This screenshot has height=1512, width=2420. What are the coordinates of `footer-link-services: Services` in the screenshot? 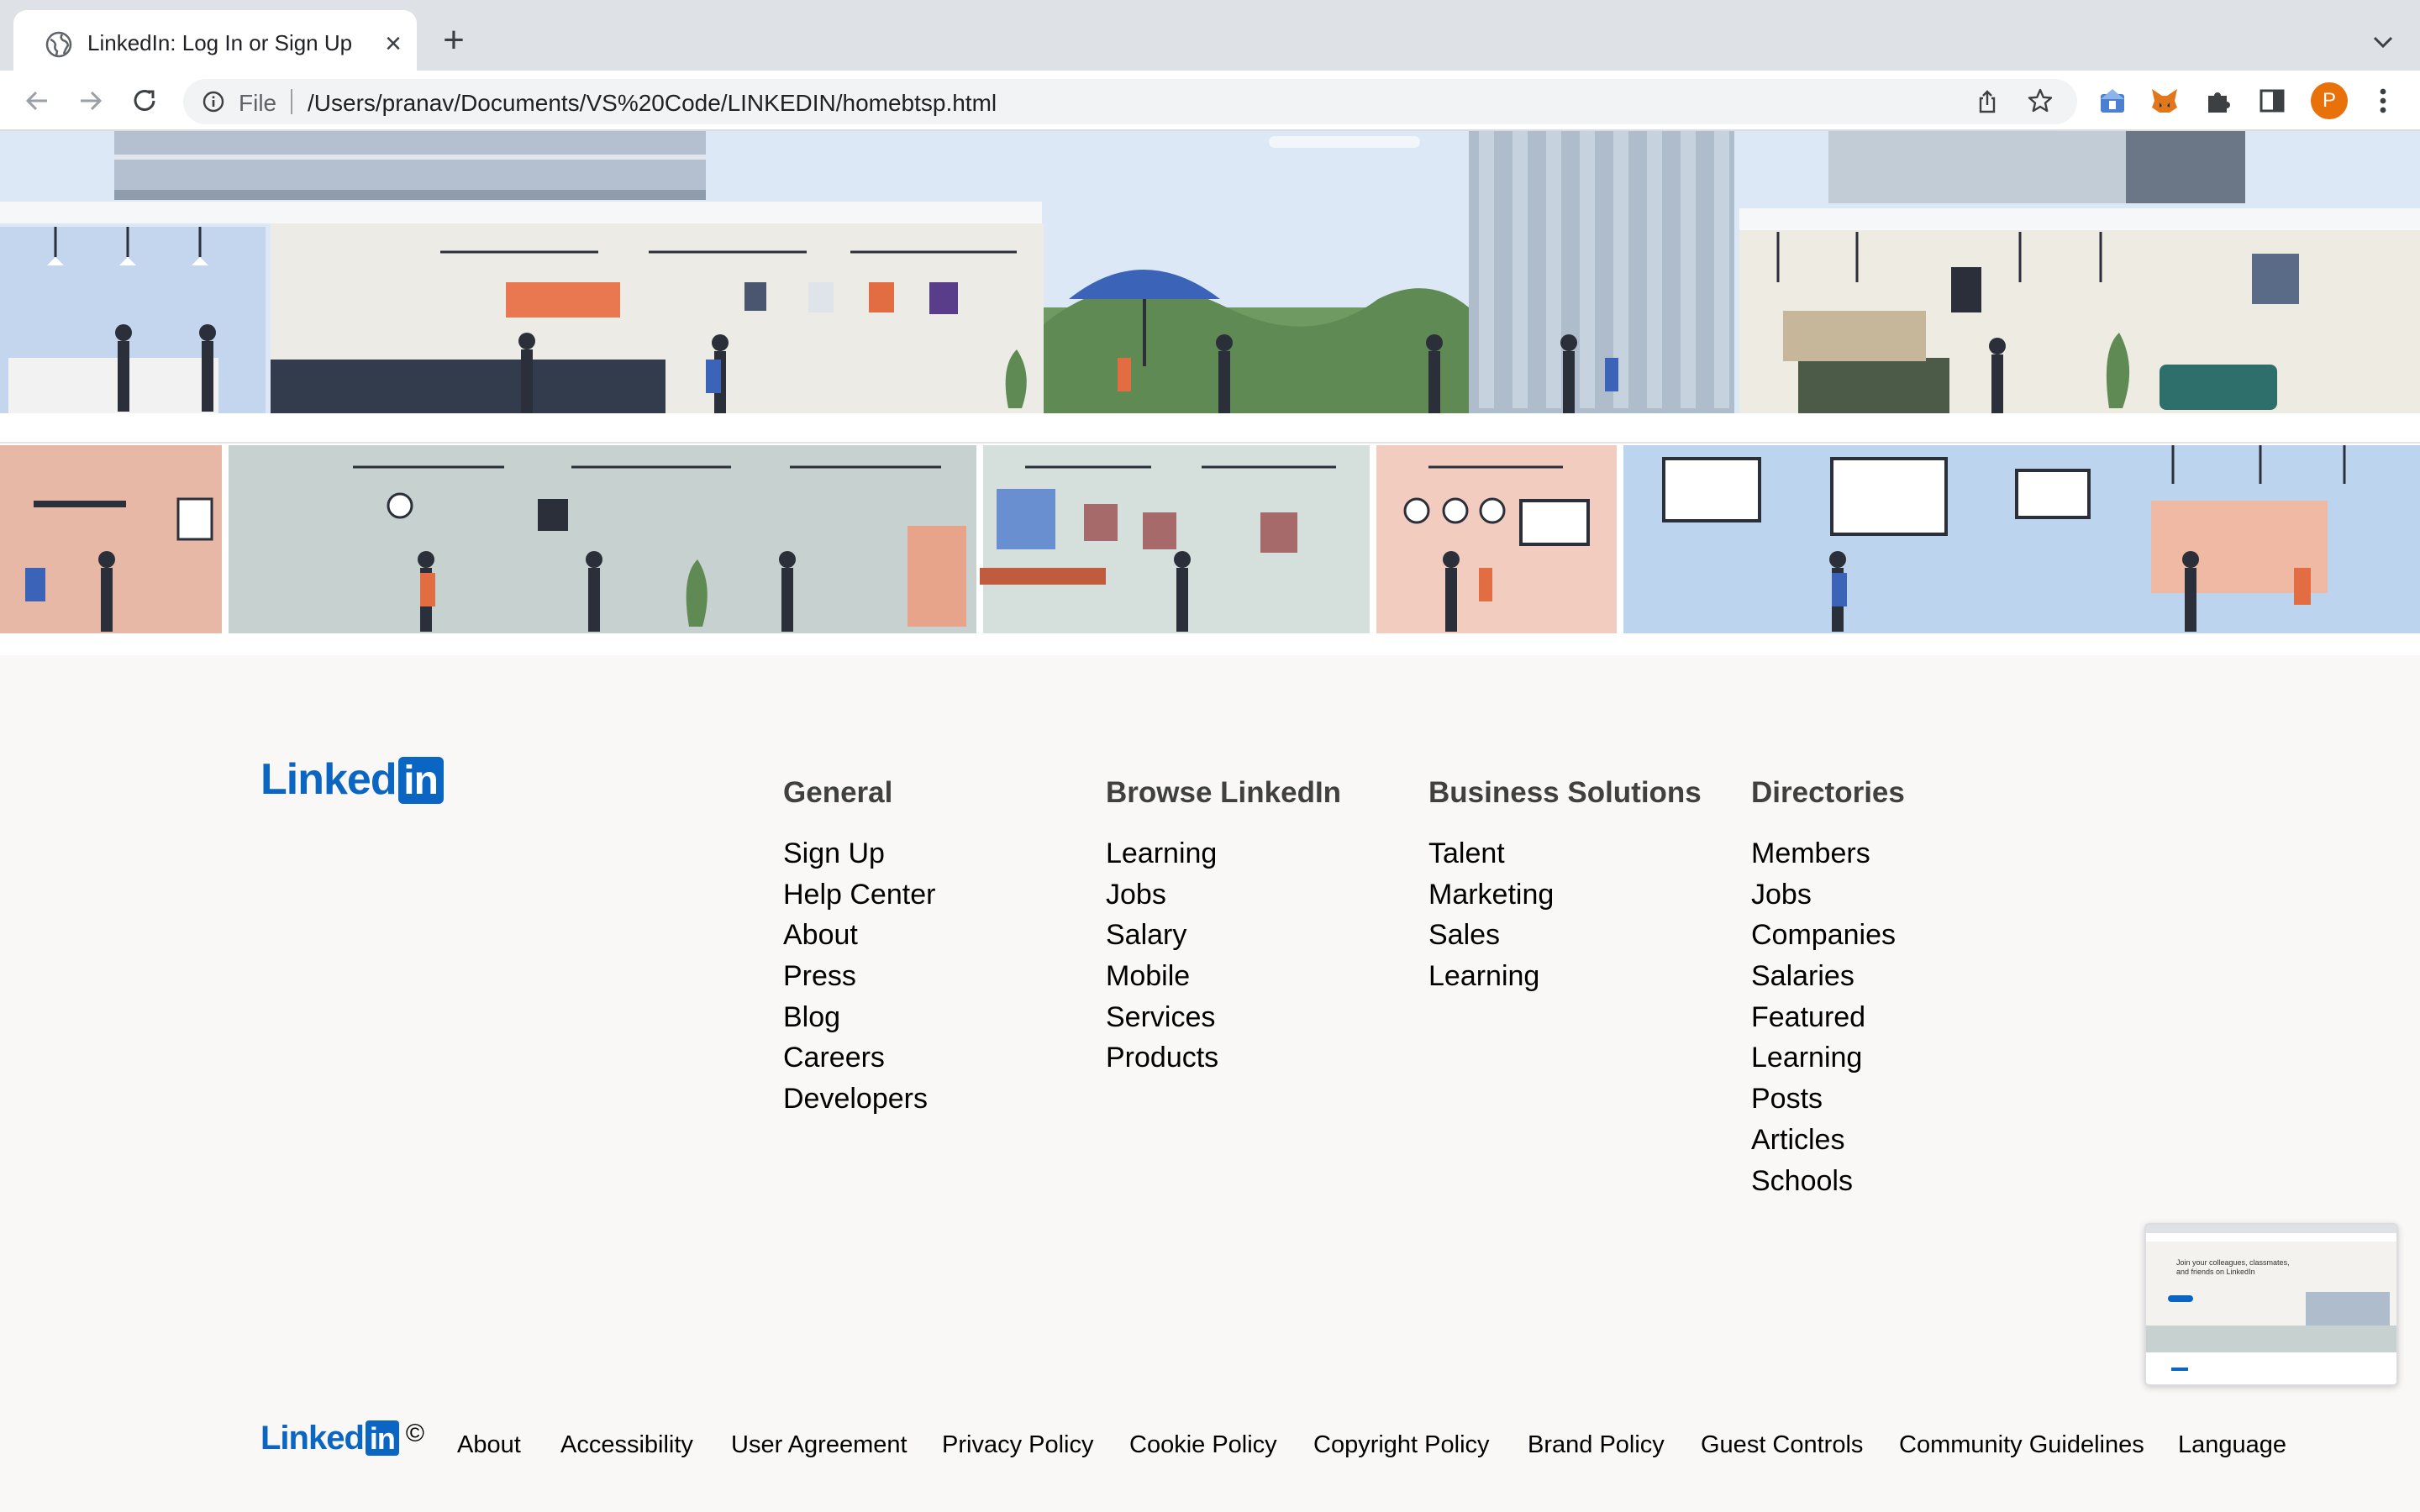 It's located at (1224, 1021).